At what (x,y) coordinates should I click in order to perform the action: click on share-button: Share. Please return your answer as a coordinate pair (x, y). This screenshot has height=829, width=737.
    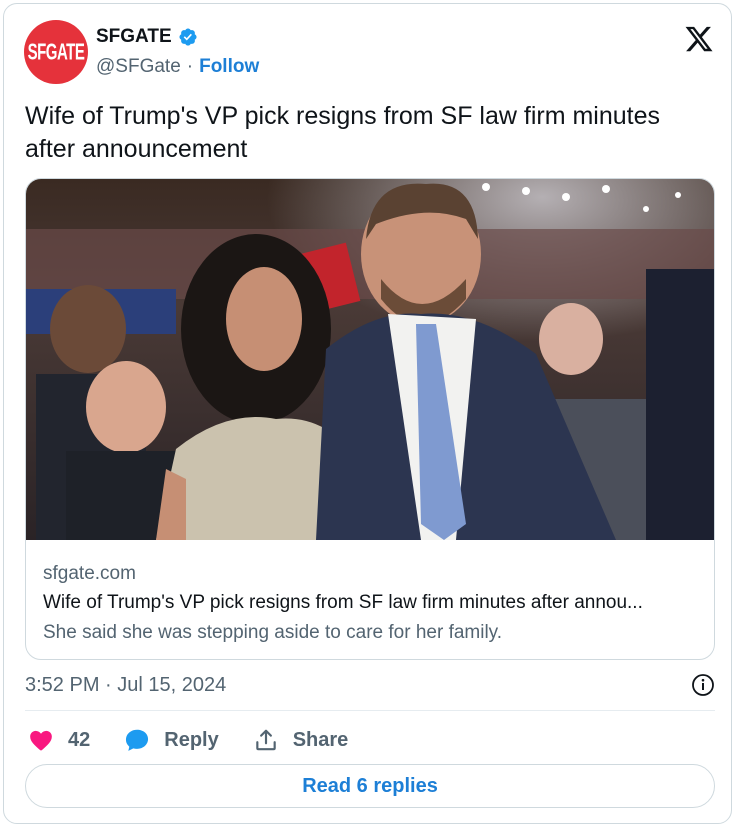
    Looking at the image, I should click on (301, 740).